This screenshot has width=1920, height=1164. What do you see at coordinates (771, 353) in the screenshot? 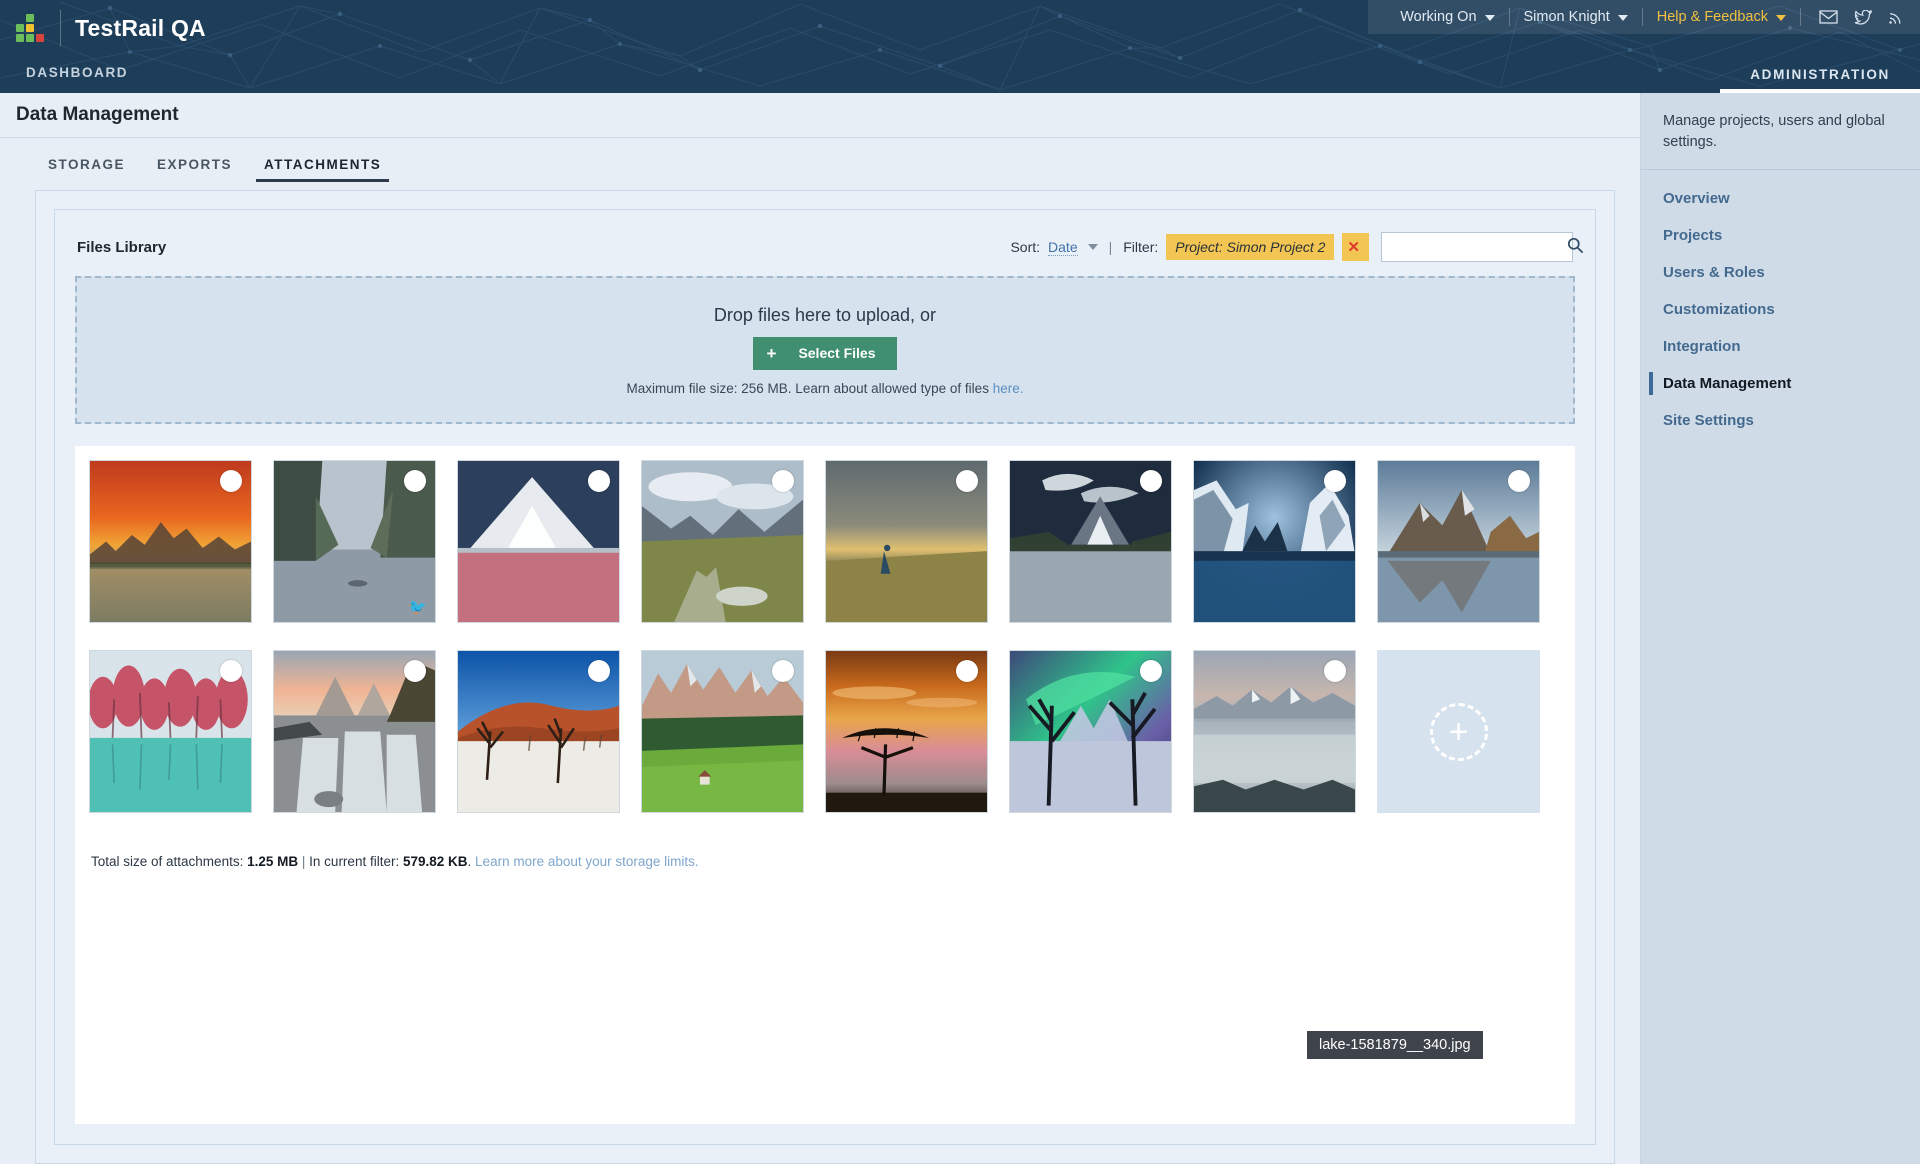
I see `plus-icon: +` at bounding box center [771, 353].